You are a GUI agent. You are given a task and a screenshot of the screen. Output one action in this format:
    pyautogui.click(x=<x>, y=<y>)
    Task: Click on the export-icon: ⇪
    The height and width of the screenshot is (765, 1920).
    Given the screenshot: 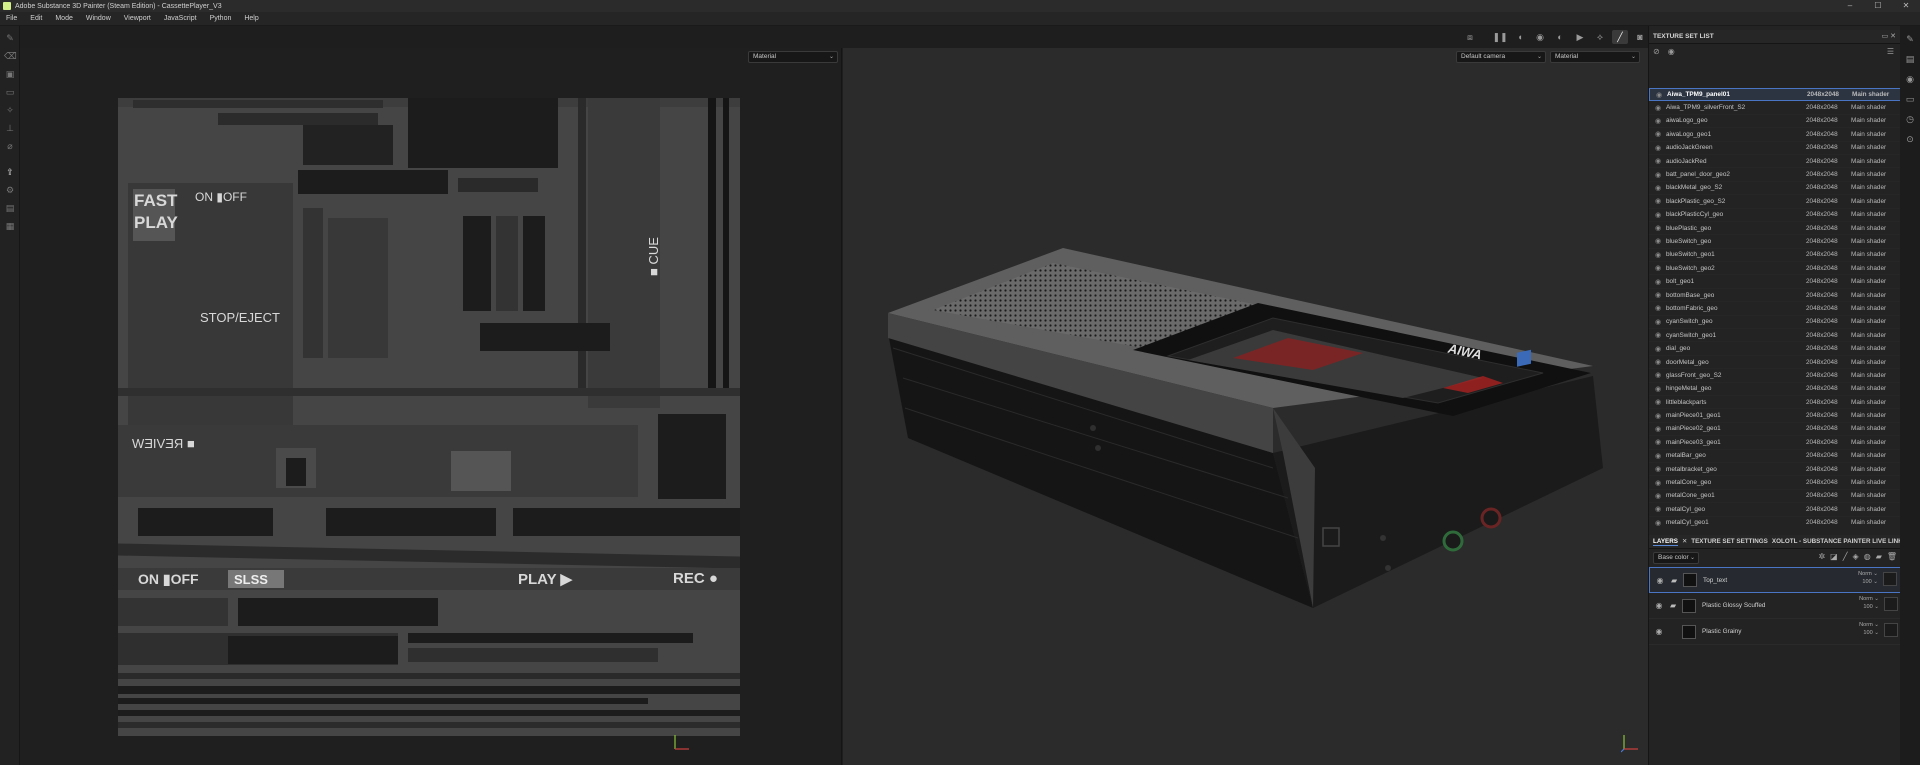 What is the action you would take?
    pyautogui.click(x=10, y=172)
    